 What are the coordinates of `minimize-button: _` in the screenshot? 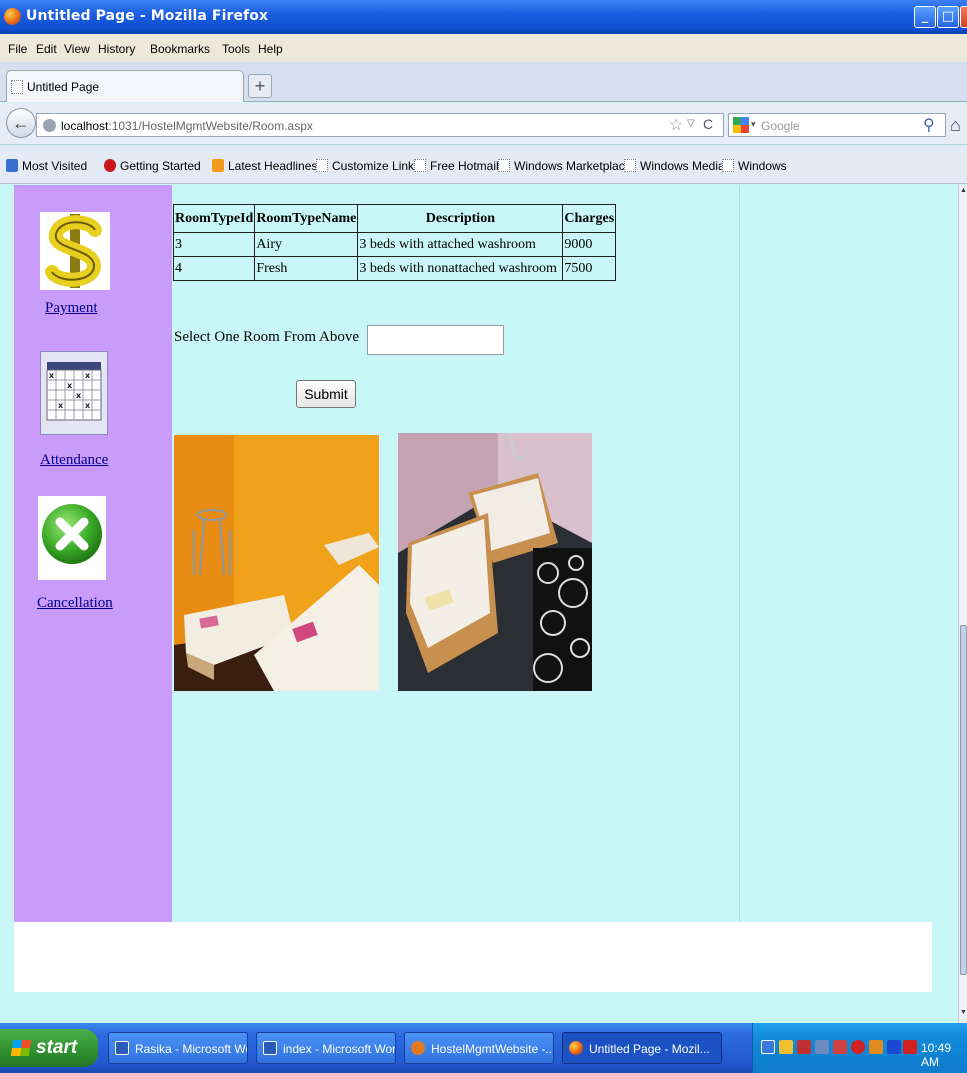 It's located at (925, 17).